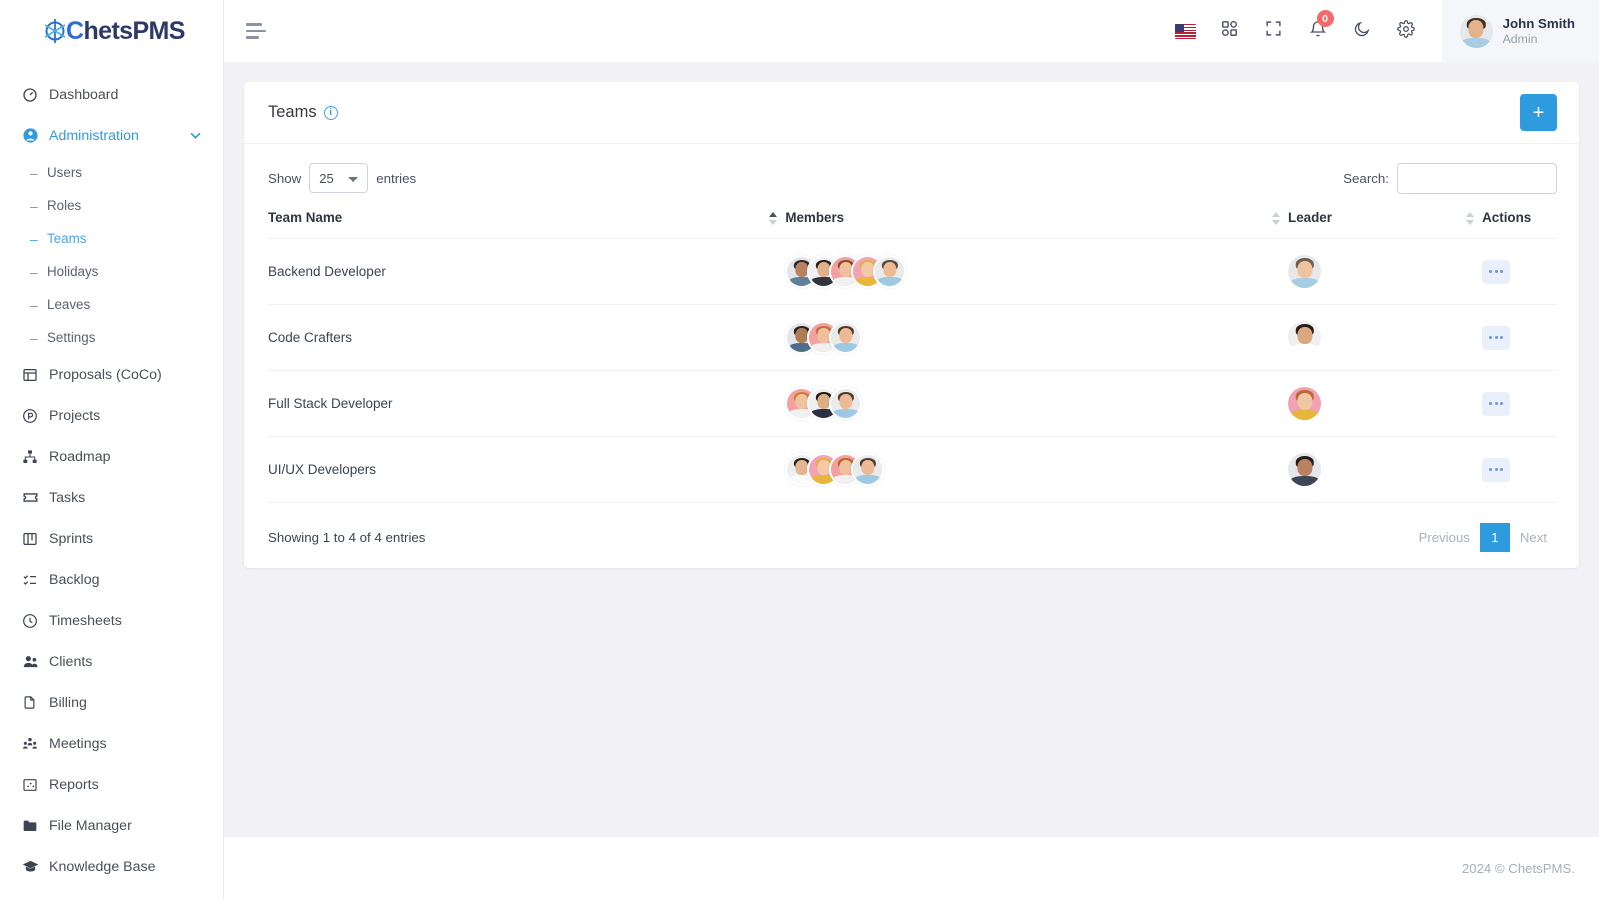 The image size is (1599, 899). I want to click on language-selector, so click(1186, 31).